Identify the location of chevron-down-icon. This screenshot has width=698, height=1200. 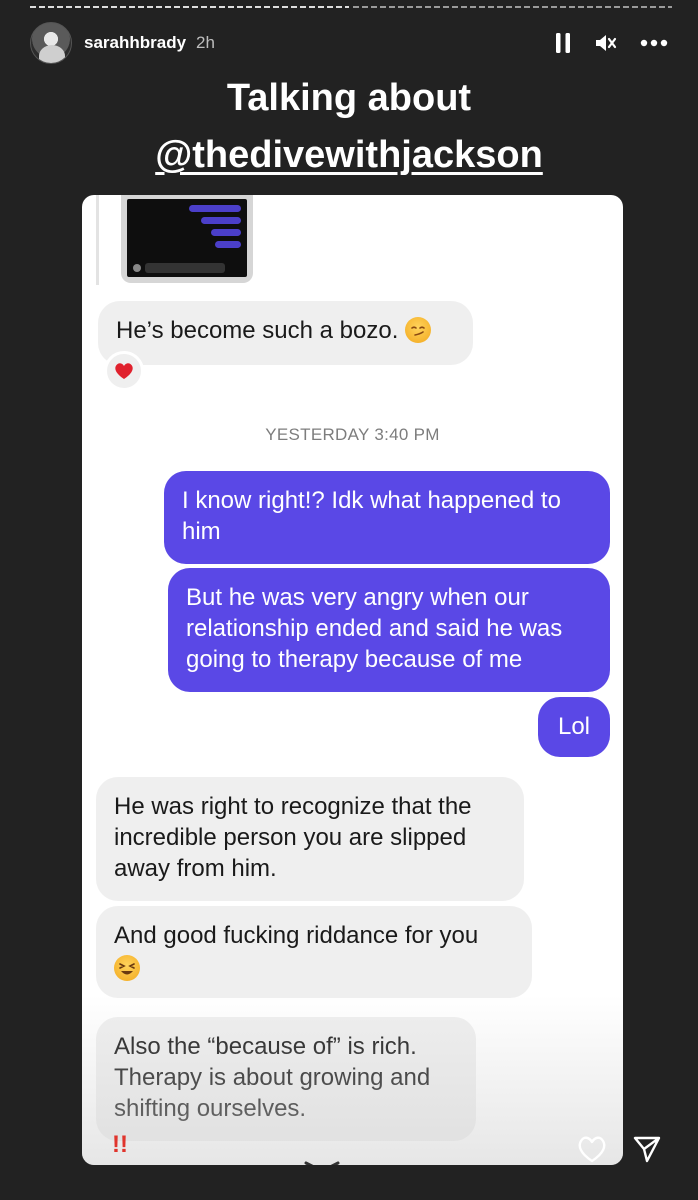
(322, 1163).